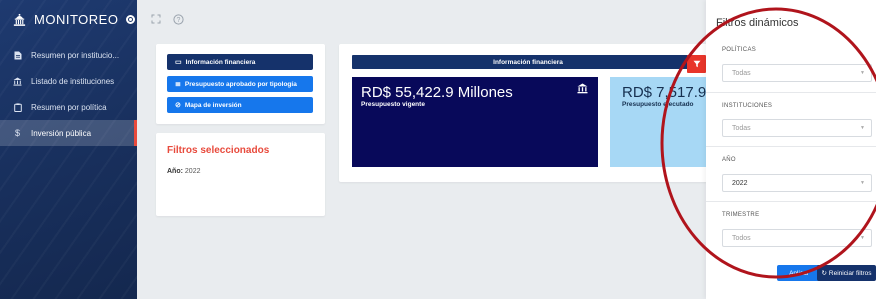 Image resolution: width=876 pixels, height=299 pixels. Describe the element at coordinates (729, 160) in the screenshot. I see `anio-label: AÑO` at that location.